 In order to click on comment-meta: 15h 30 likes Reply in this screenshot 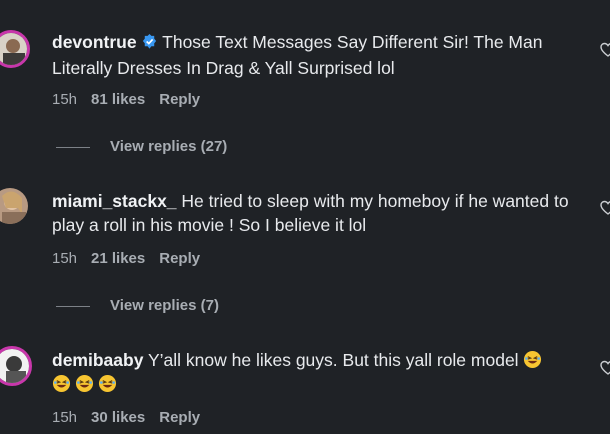, I will do `click(133, 417)`.